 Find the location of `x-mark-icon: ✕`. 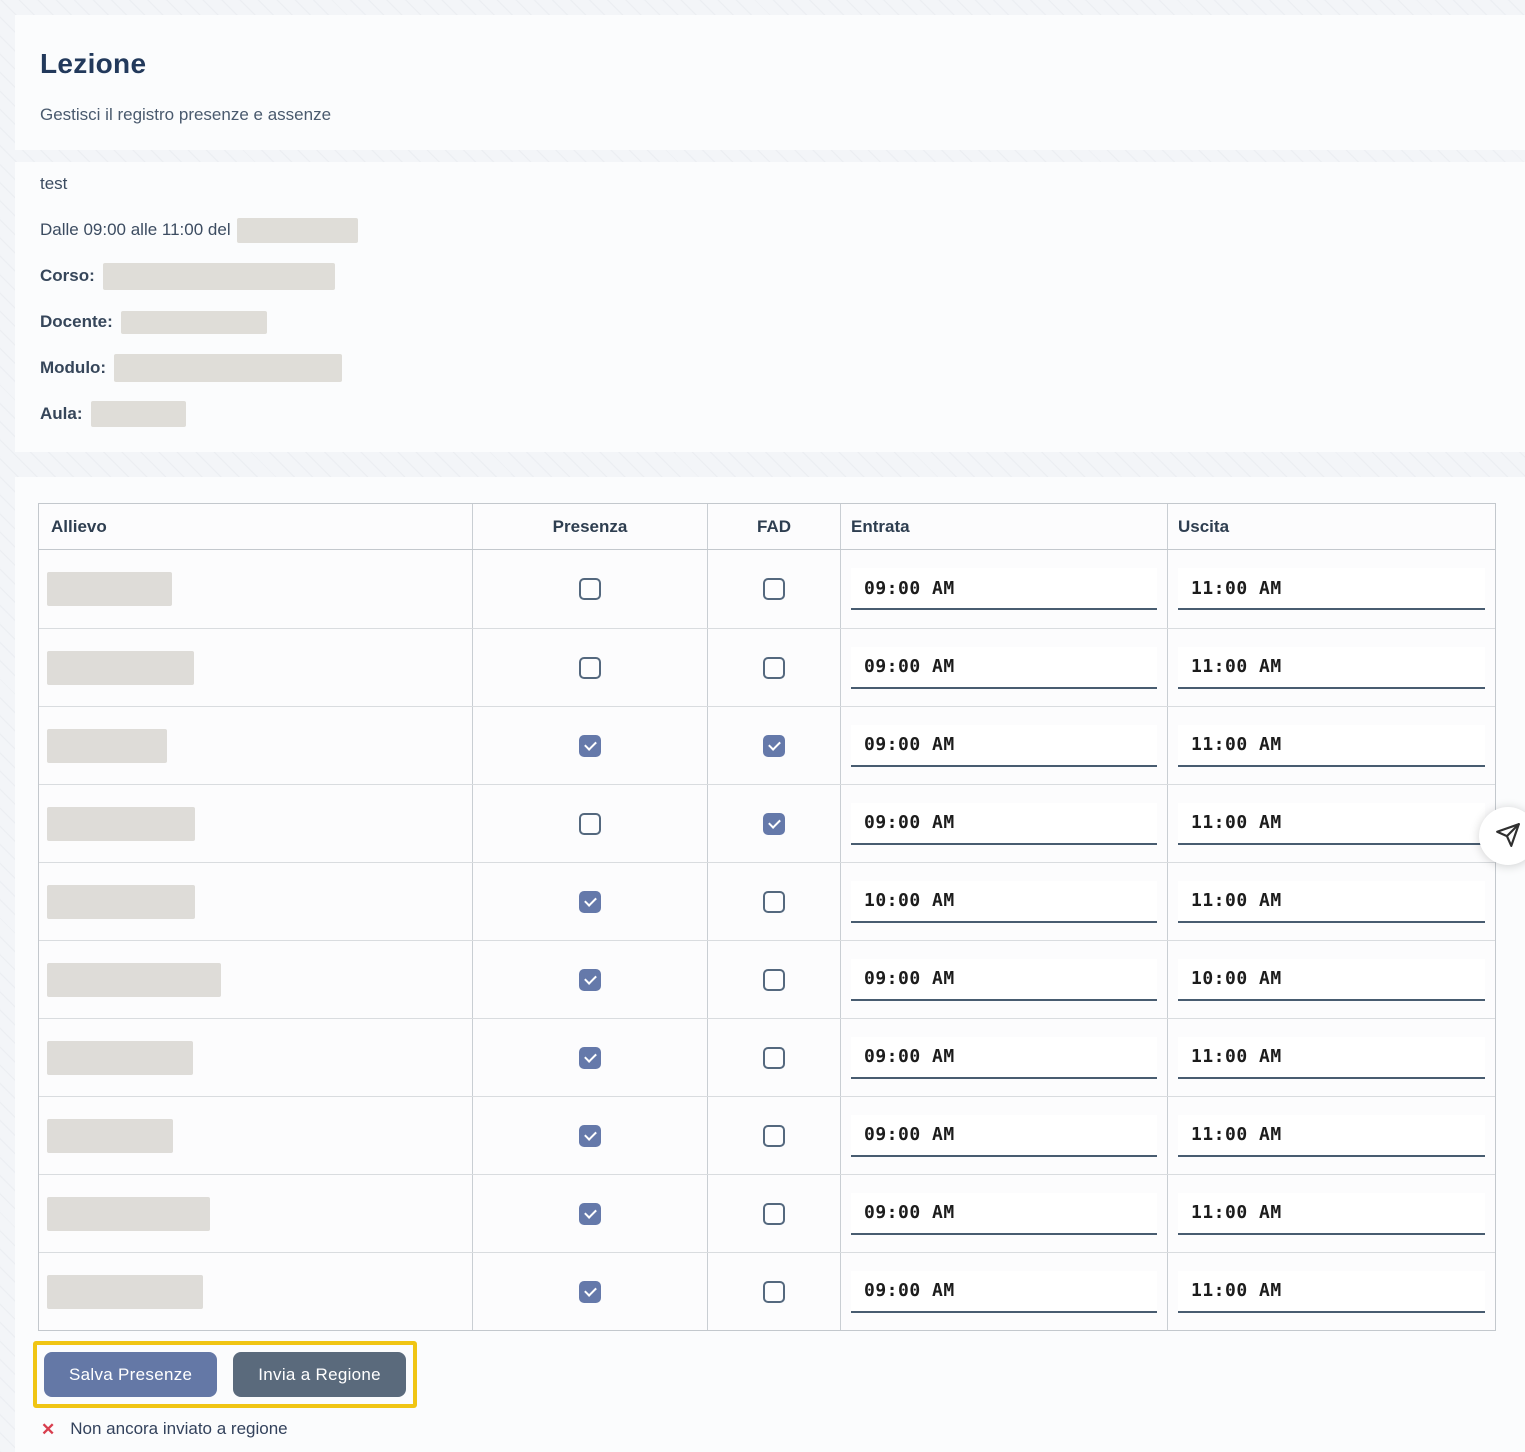

x-mark-icon: ✕ is located at coordinates (48, 1429).